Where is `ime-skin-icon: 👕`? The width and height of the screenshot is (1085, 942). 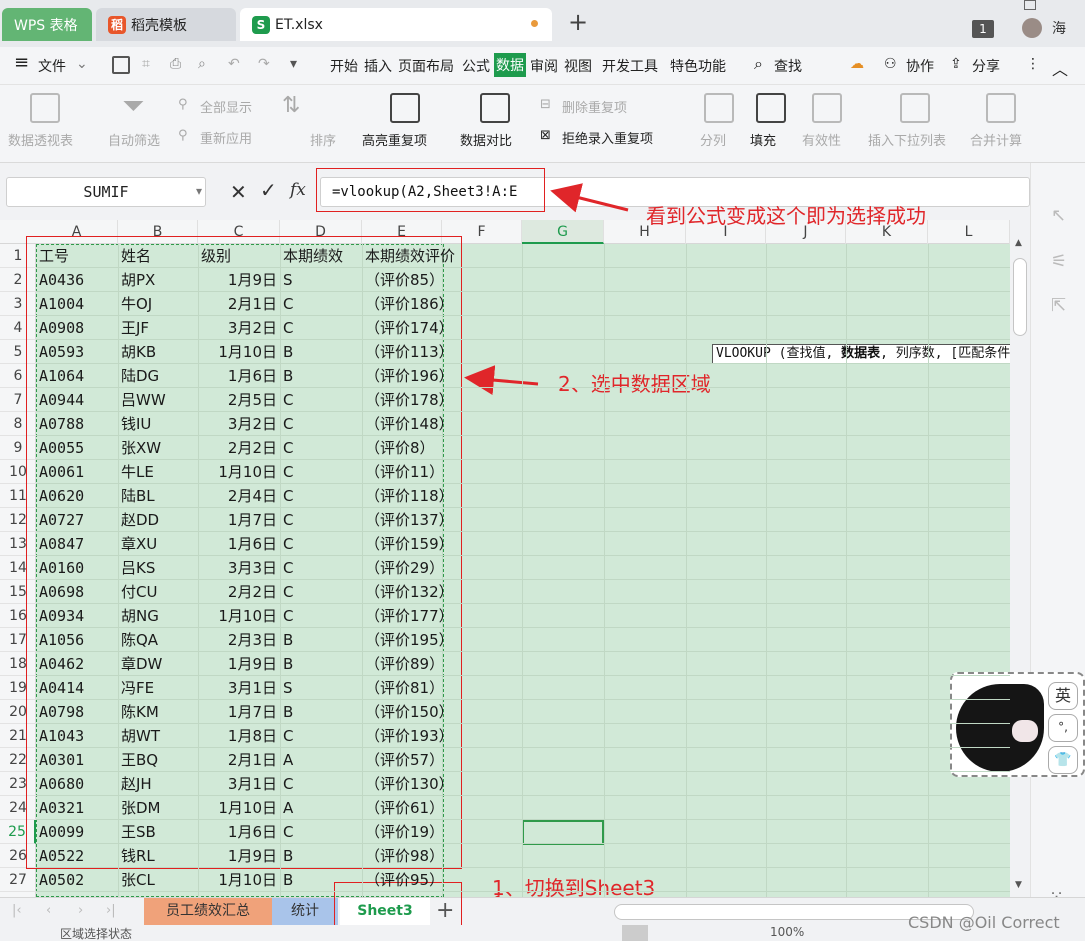 ime-skin-icon: 👕 is located at coordinates (1063, 760).